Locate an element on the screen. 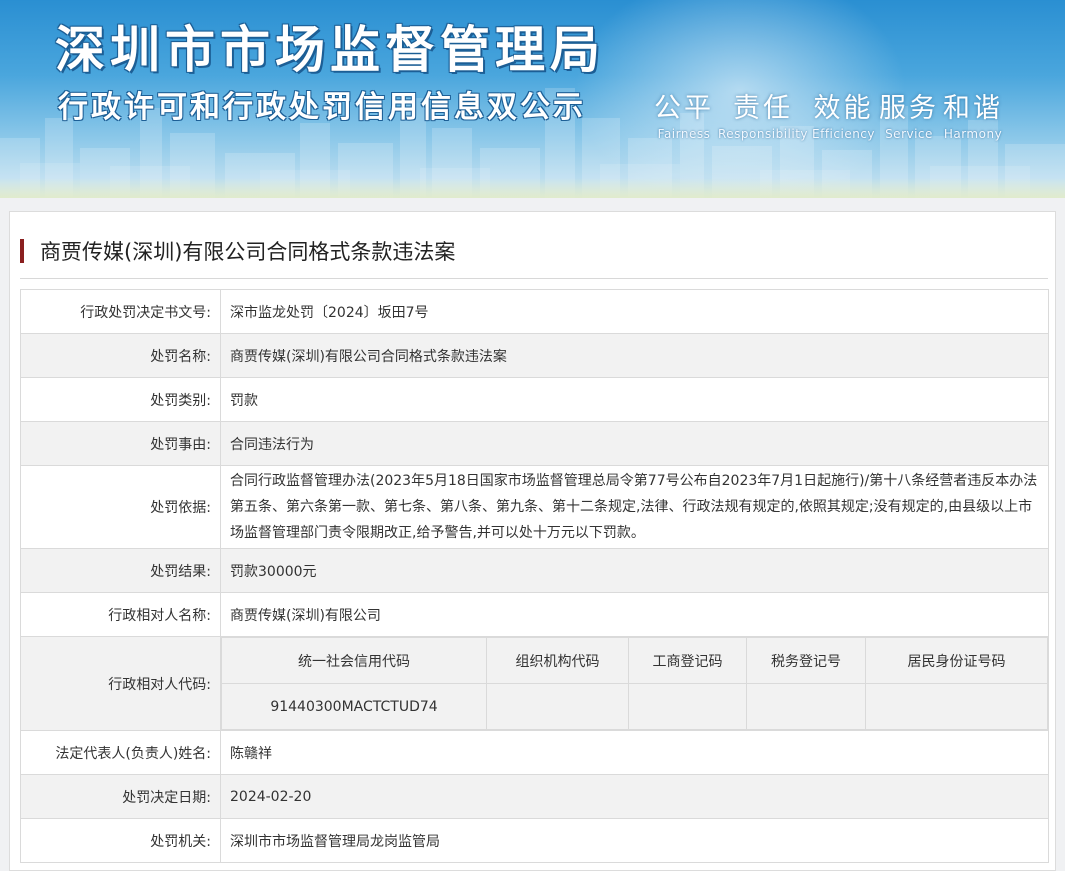 This screenshot has height=871, width=1065. field-label: 法定代表人(负责人)姓名: is located at coordinates (120, 752).